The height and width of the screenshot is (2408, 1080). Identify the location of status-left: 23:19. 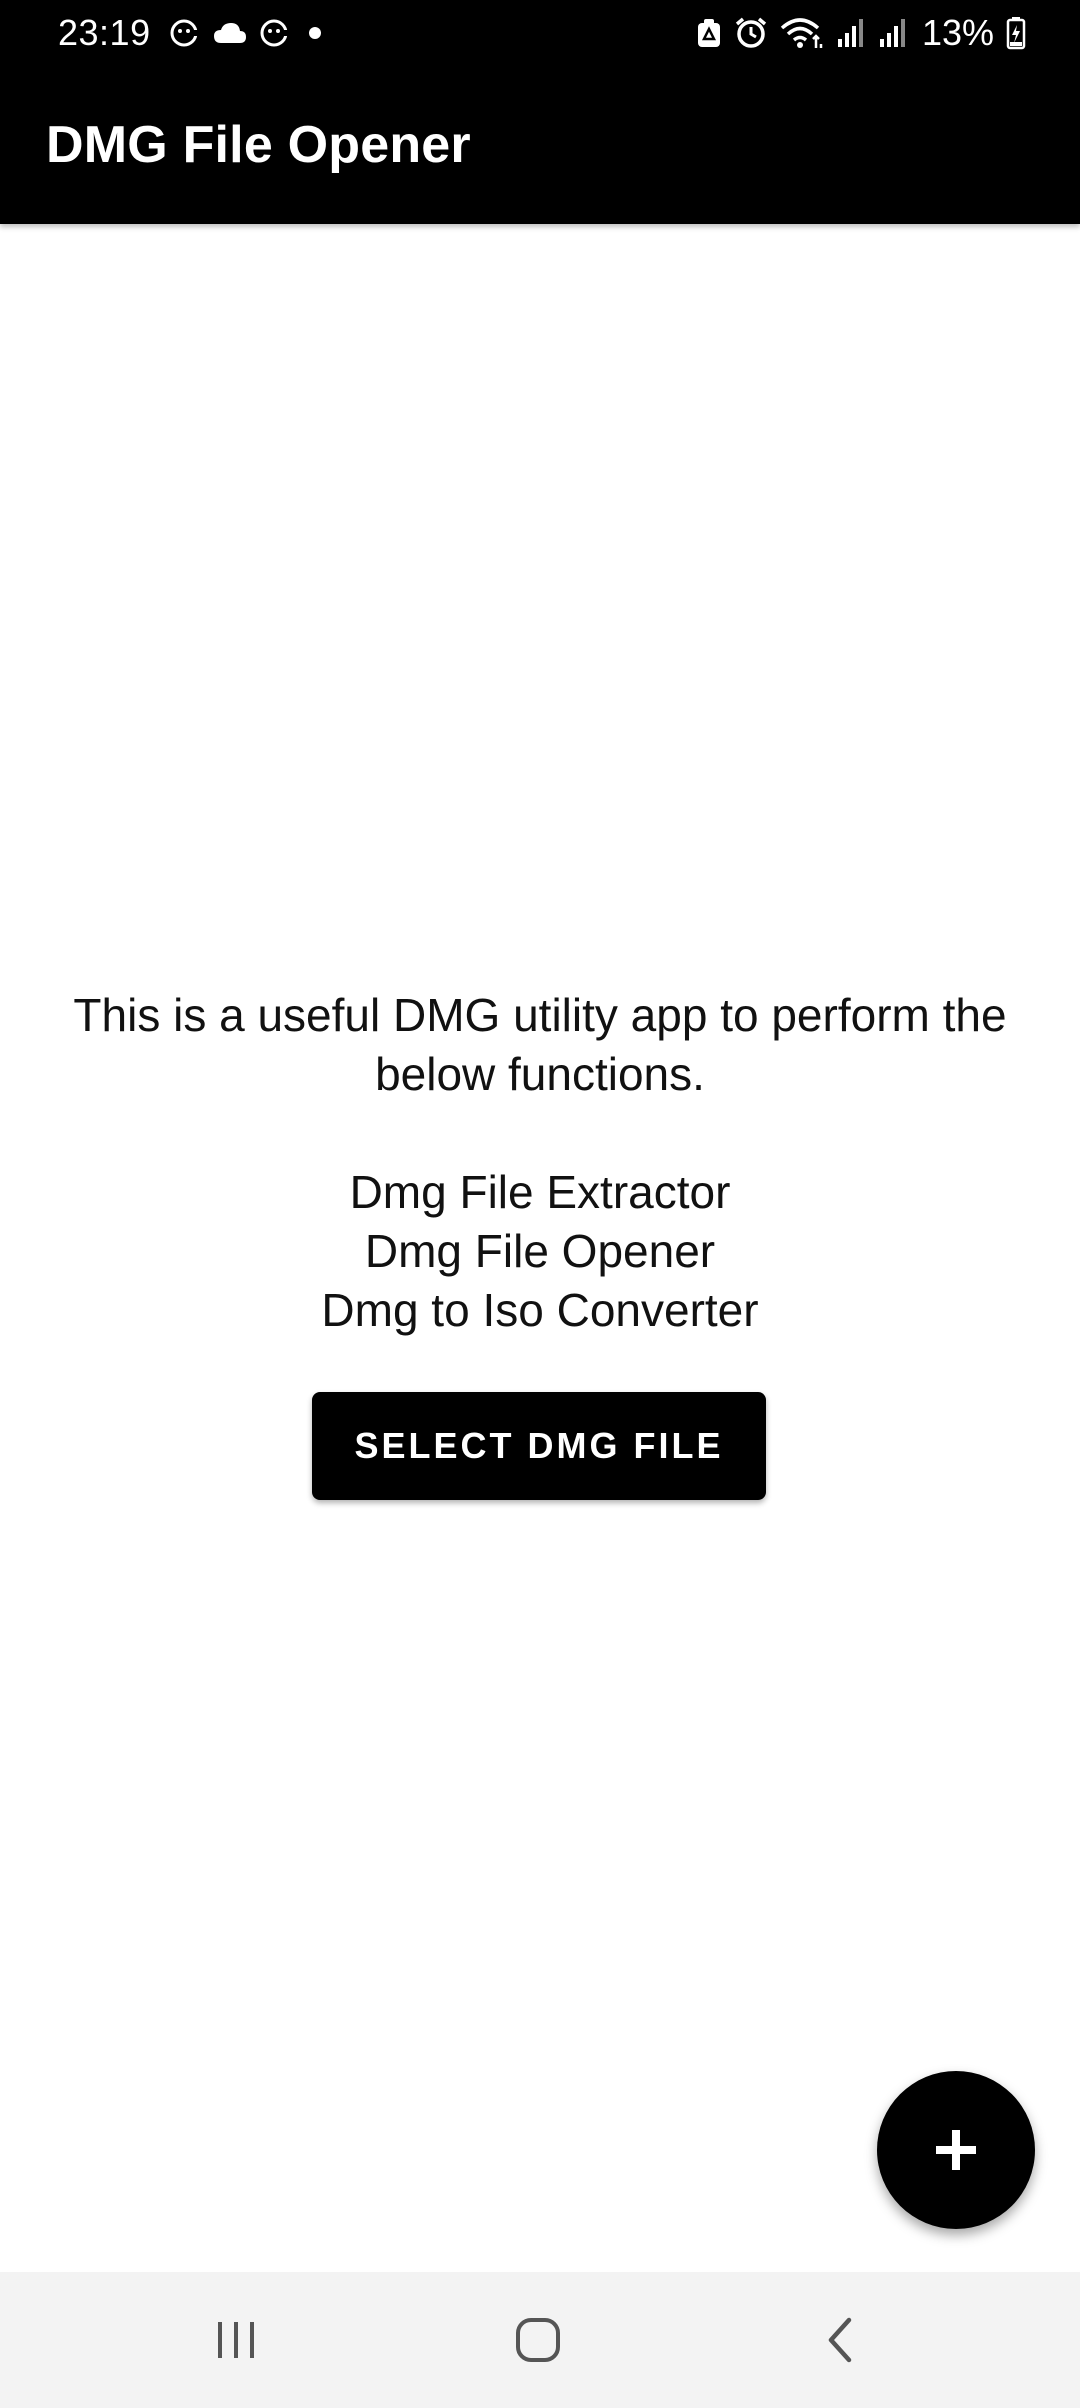
(192, 33).